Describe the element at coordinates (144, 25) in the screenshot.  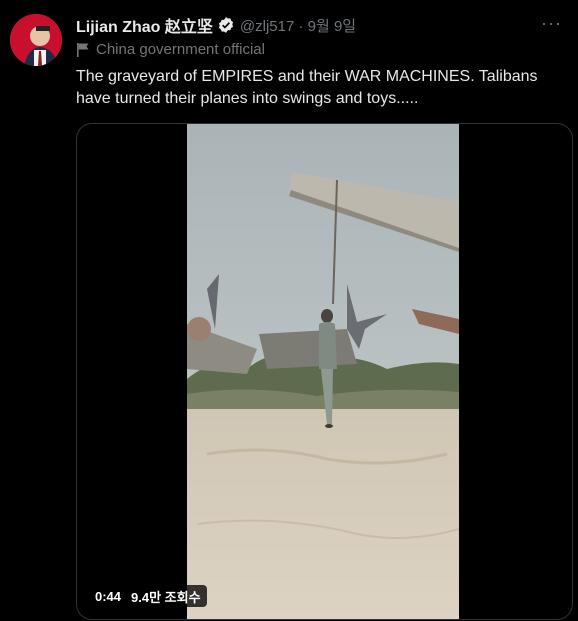
I see `display-name: Lijian Zhao 赵立坚` at that location.